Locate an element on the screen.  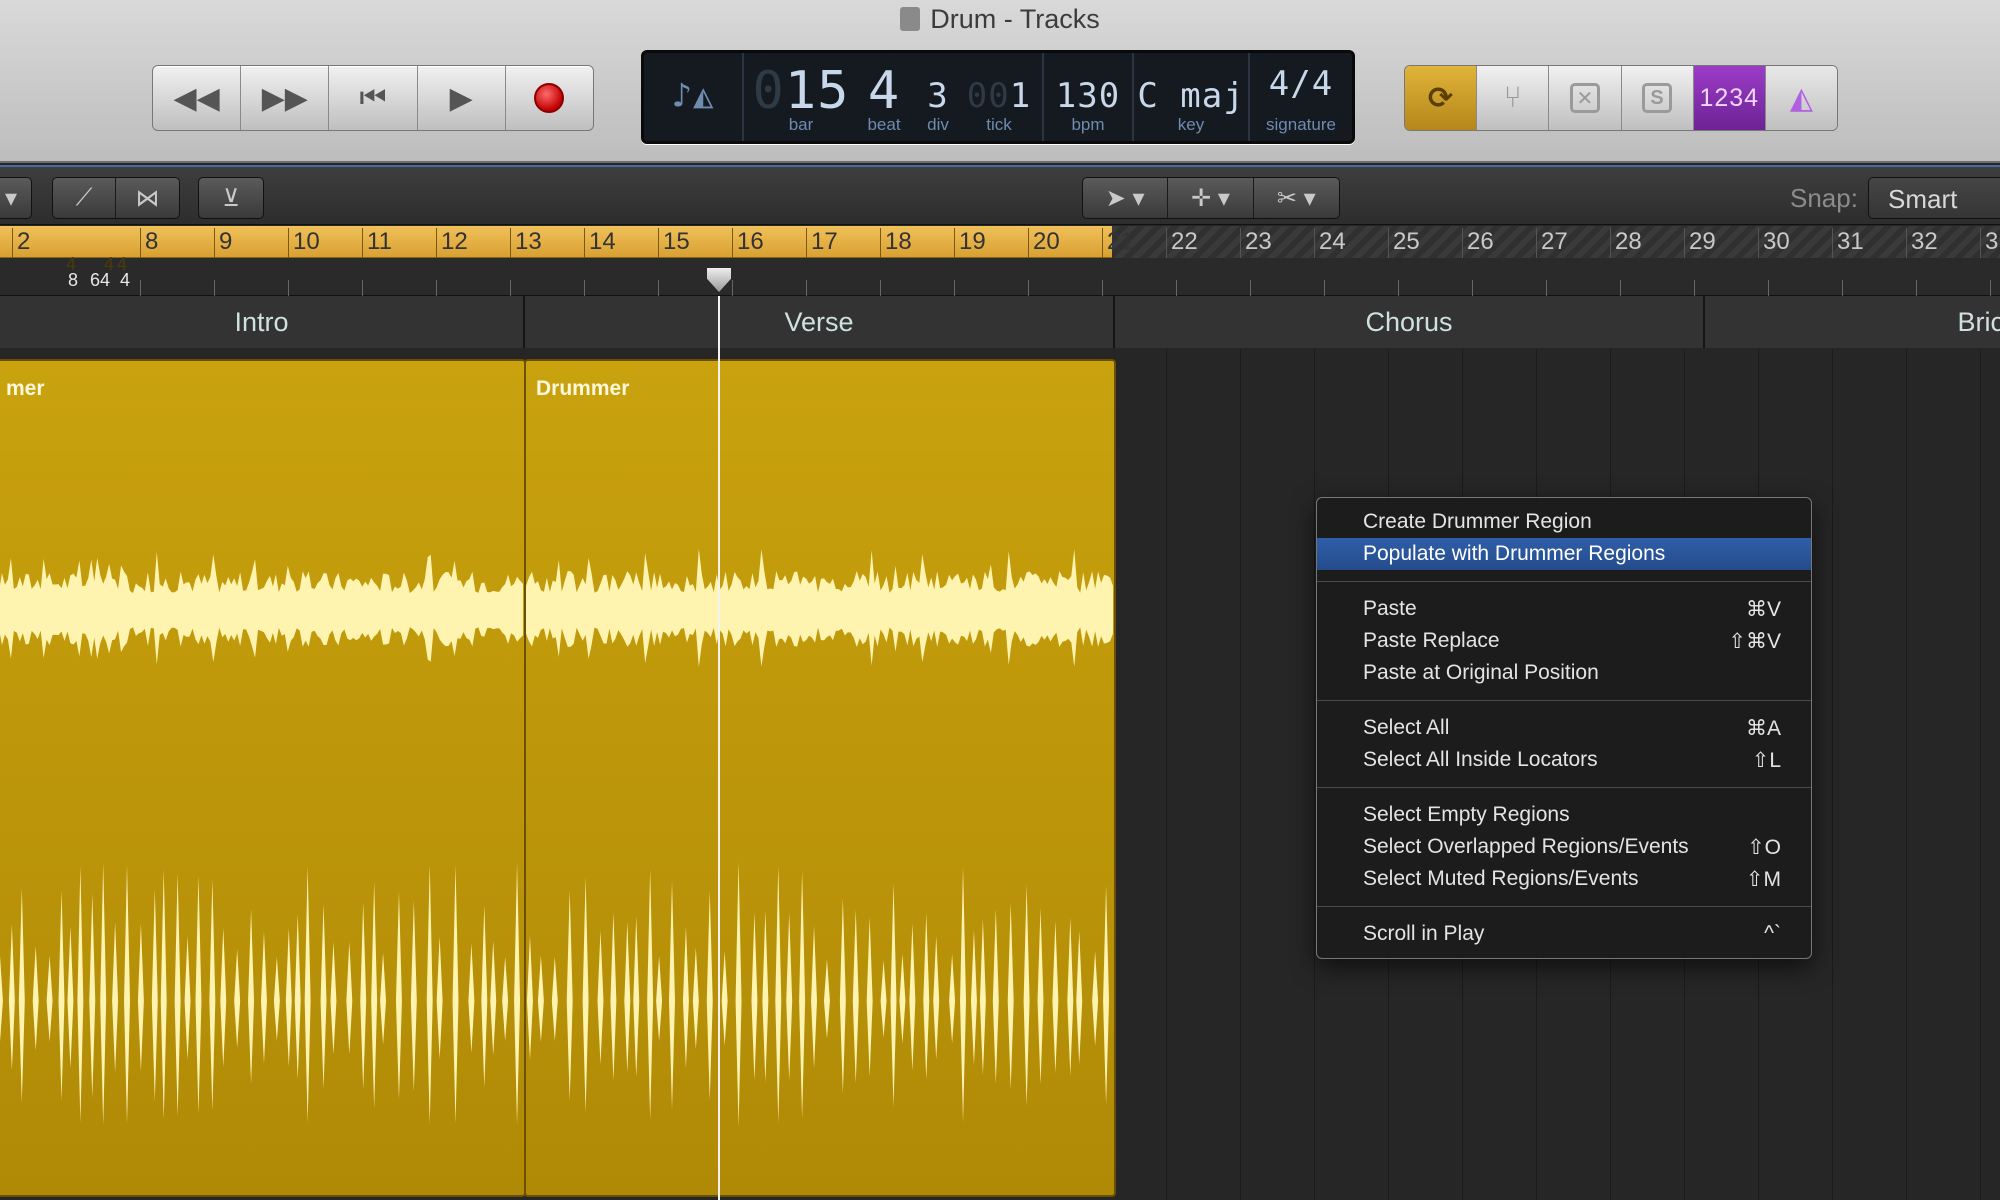
cycle-icon: ⟳ is located at coordinates (1441, 98).